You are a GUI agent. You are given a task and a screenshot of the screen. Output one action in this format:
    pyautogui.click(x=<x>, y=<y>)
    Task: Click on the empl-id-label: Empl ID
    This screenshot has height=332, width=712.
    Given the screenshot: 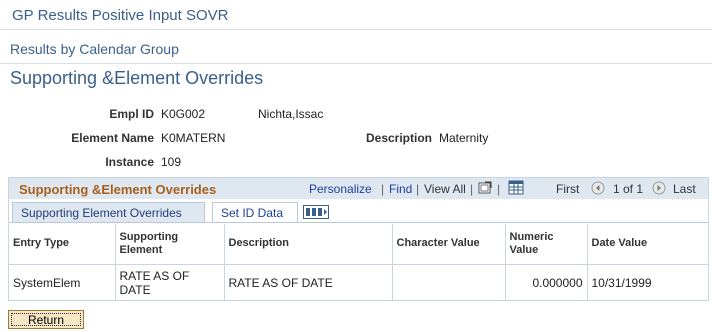 What is the action you would take?
    pyautogui.click(x=131, y=114)
    